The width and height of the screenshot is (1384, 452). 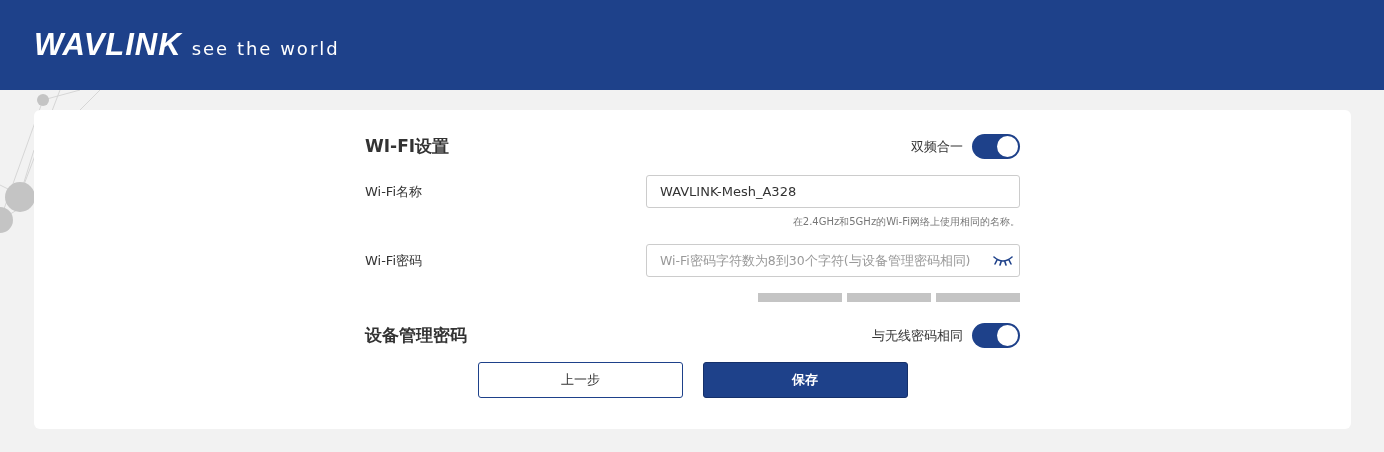 I want to click on password-field: Wi-Fi密码字符数为8到30个字符(与设备管理密码相同), so click(x=833, y=260).